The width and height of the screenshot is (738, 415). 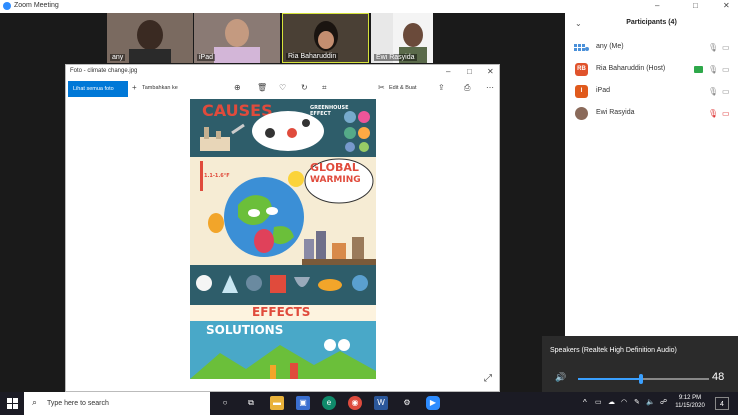 I want to click on video-name-ria: Ria Baharuddin, so click(x=312, y=56).